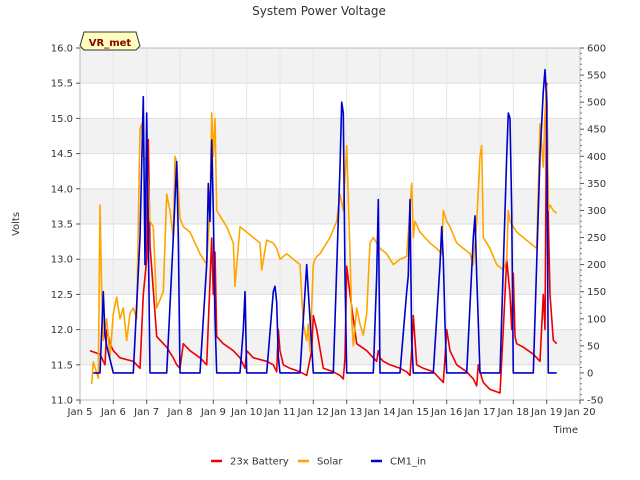 The image size is (640, 480). What do you see at coordinates (346, 412) in the screenshot?
I see `x-tick-label: Jan 13` at bounding box center [346, 412].